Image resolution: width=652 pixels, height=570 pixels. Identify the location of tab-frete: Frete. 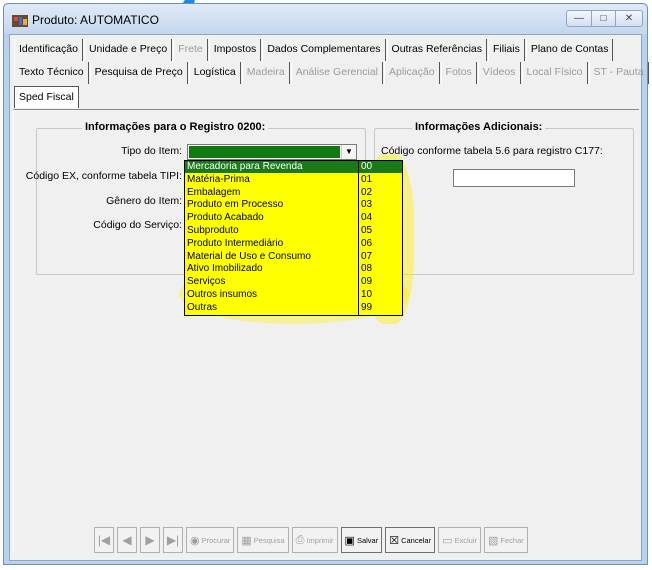
(190, 50).